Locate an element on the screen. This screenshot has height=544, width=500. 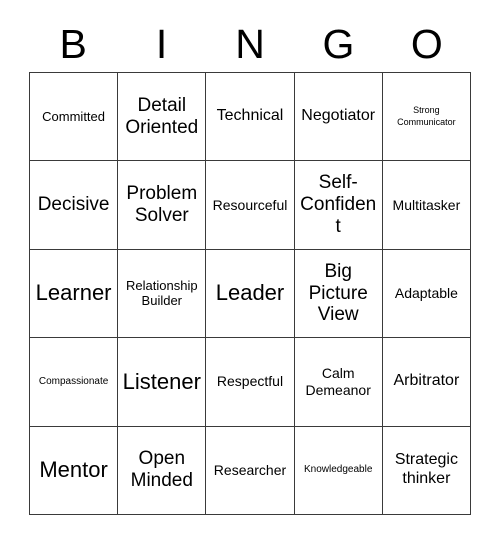
bingo-cell-label: Strategic thinker is located at coordinates (426, 469).